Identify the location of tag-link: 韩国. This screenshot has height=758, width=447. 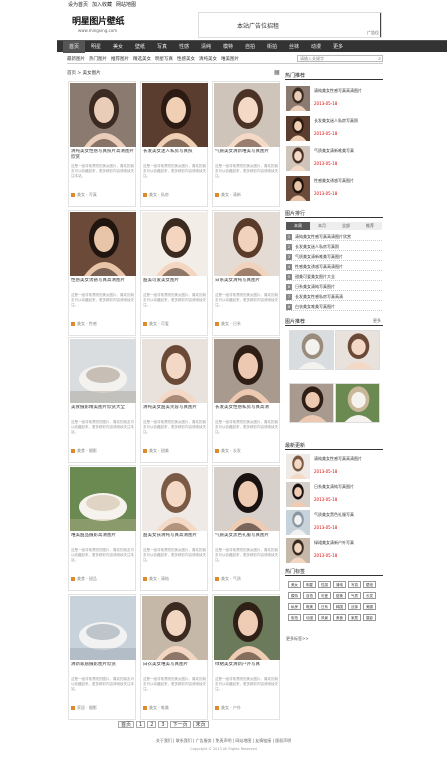
(339, 606).